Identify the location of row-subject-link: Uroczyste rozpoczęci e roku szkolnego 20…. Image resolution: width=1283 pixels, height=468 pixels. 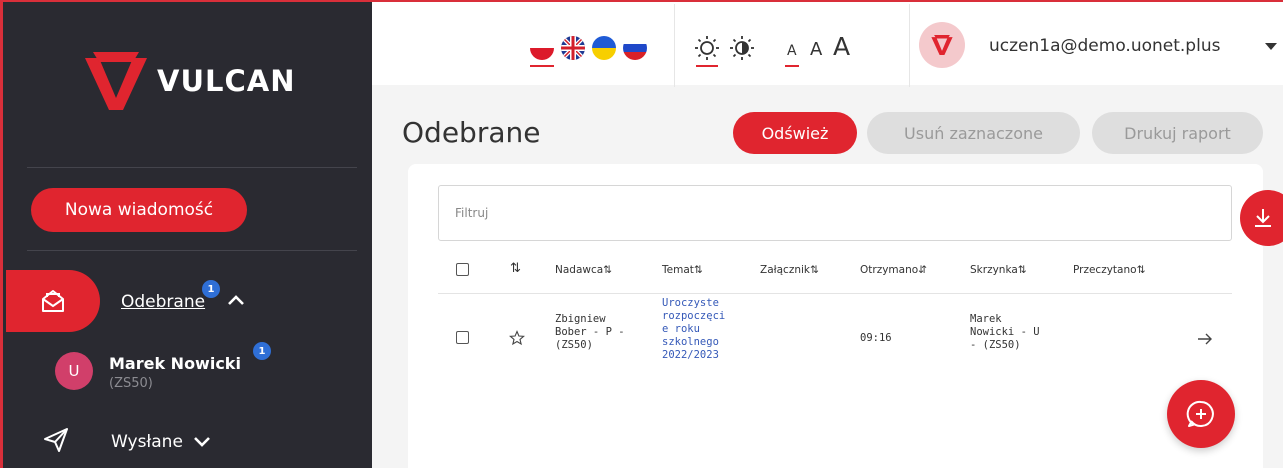
(702, 329).